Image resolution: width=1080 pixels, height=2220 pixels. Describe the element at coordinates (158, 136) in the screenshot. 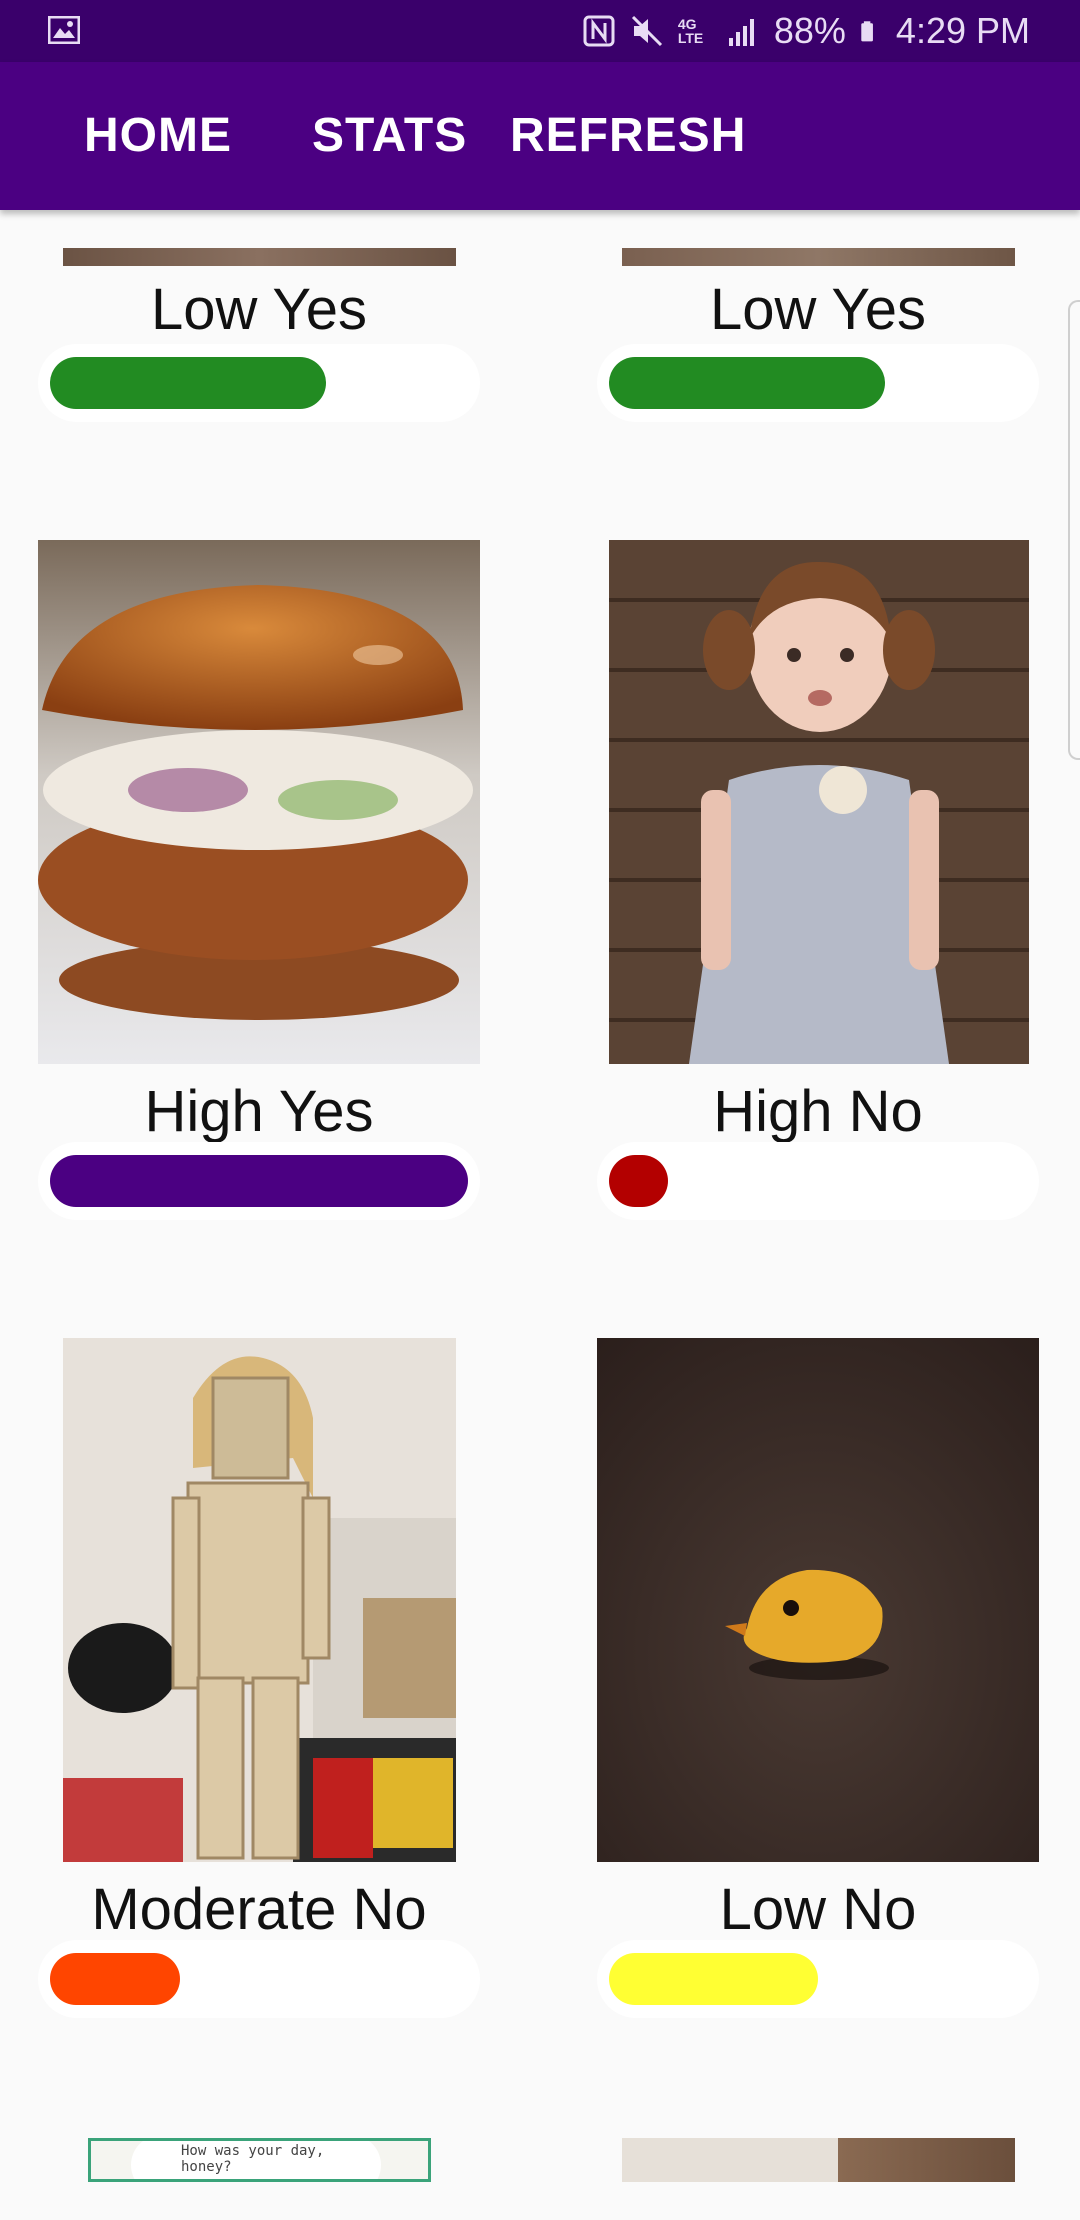

I see `home-button: HOME` at that location.